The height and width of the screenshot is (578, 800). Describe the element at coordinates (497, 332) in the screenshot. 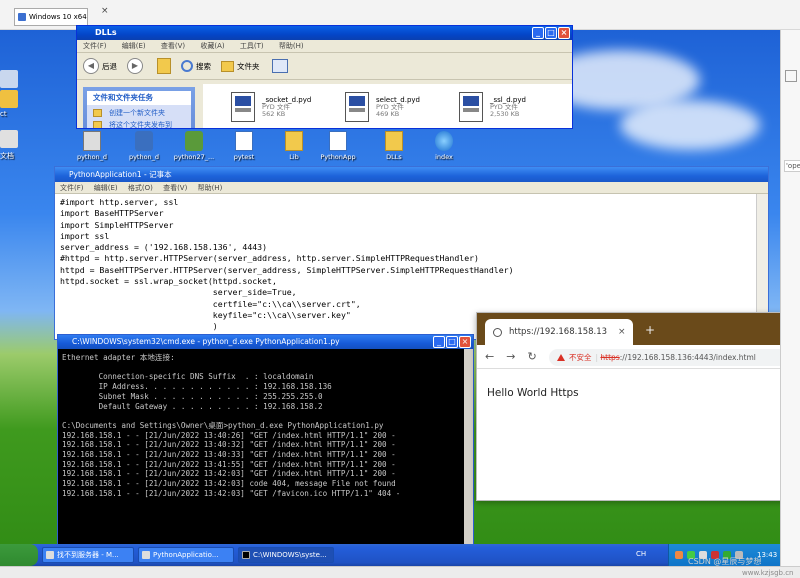

I see `globe-icon` at that location.